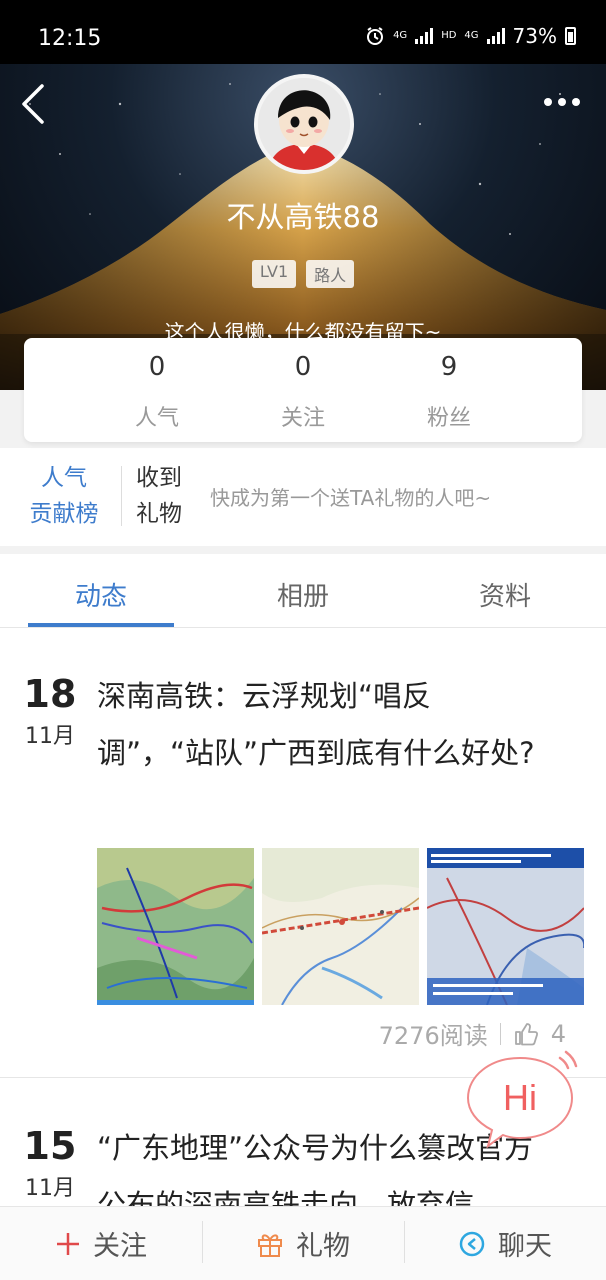 This screenshot has width=606, height=1280. Describe the element at coordinates (164, 496) in the screenshot. I see `received-gifts-label: 收到 礼物` at that location.